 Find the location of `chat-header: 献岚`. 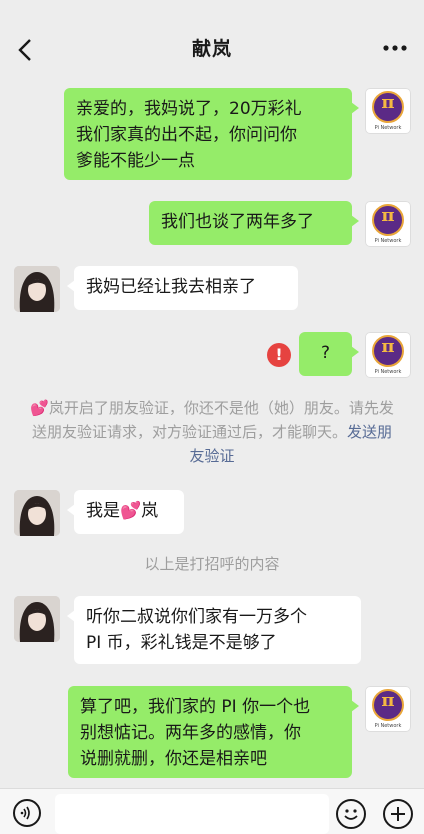

chat-header: 献岚 is located at coordinates (212, 44).